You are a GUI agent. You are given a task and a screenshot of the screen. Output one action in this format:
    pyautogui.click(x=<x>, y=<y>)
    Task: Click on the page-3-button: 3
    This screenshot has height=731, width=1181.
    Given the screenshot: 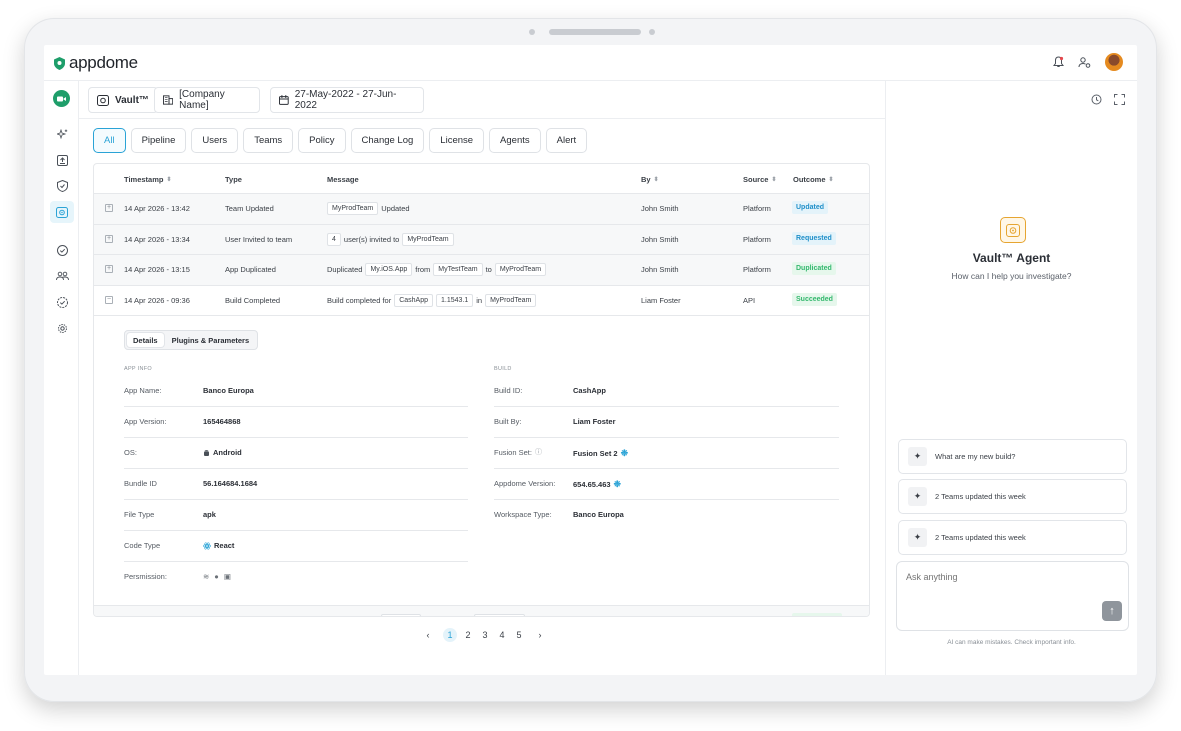 What is the action you would take?
    pyautogui.click(x=485, y=635)
    